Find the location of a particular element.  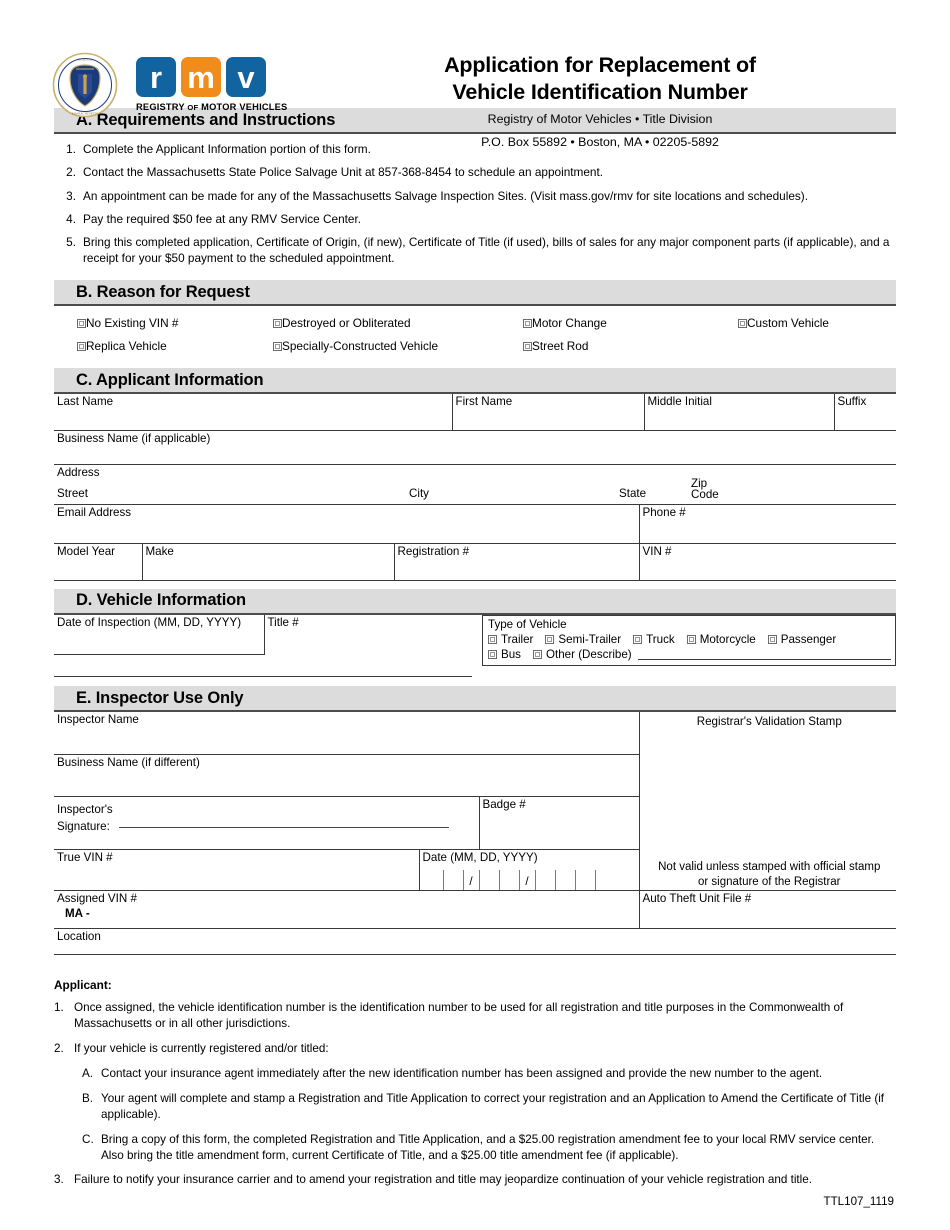

stamp-note-line2: or signature of the Registrar is located at coordinates (769, 882).